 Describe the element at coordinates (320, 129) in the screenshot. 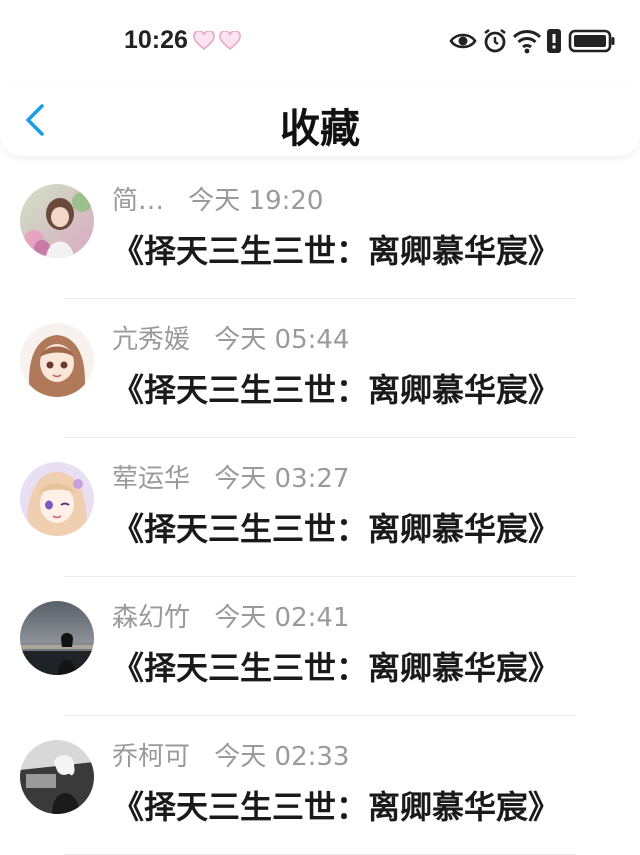

I see `page-title: 收藏` at that location.